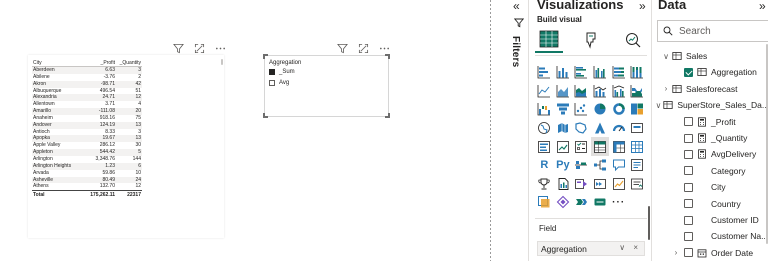 The width and height of the screenshot is (768, 261). I want to click on more-options-icon, so click(221, 49).